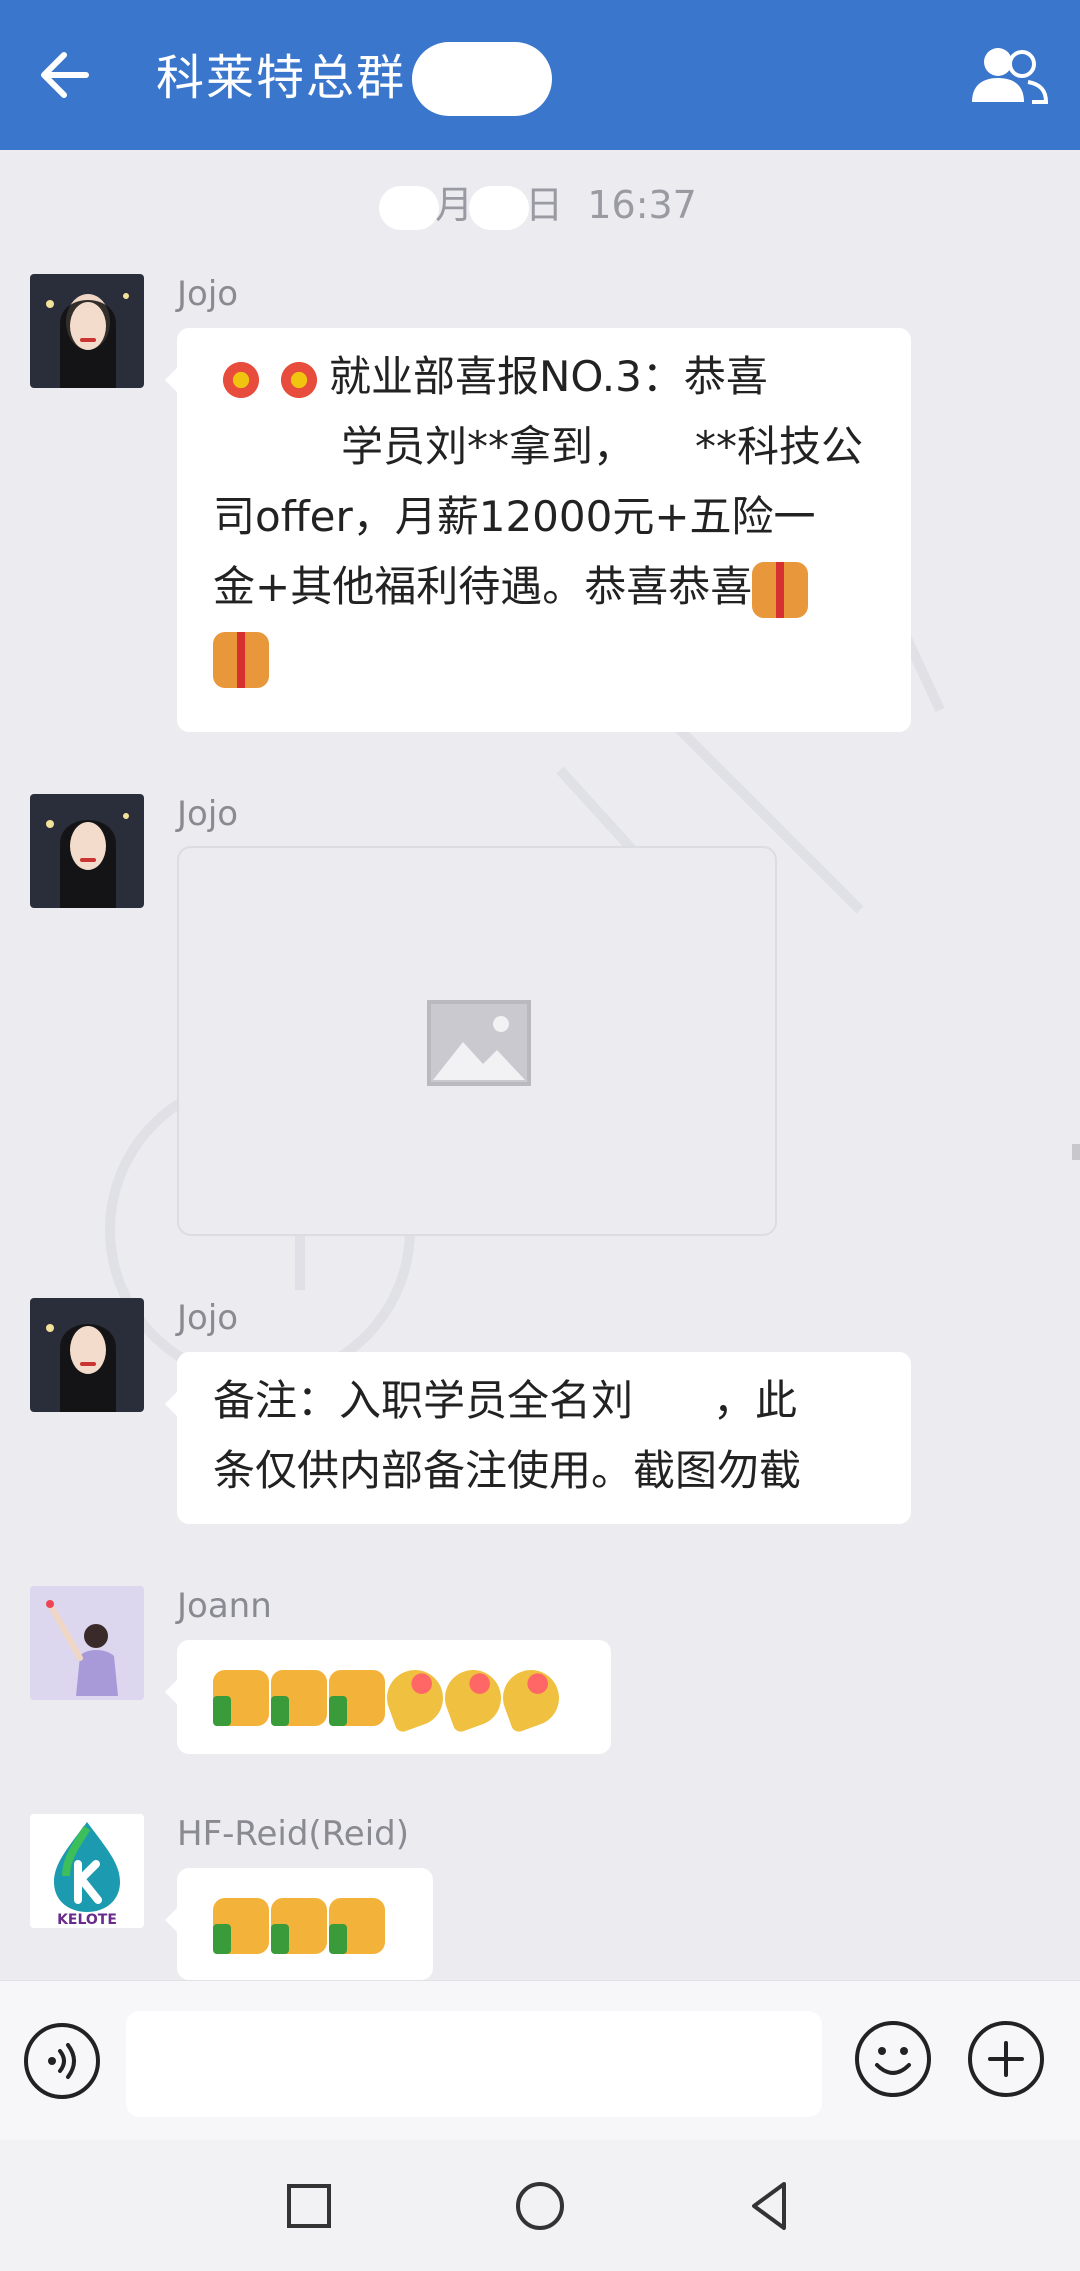  I want to click on circle-icon, so click(540, 2206).